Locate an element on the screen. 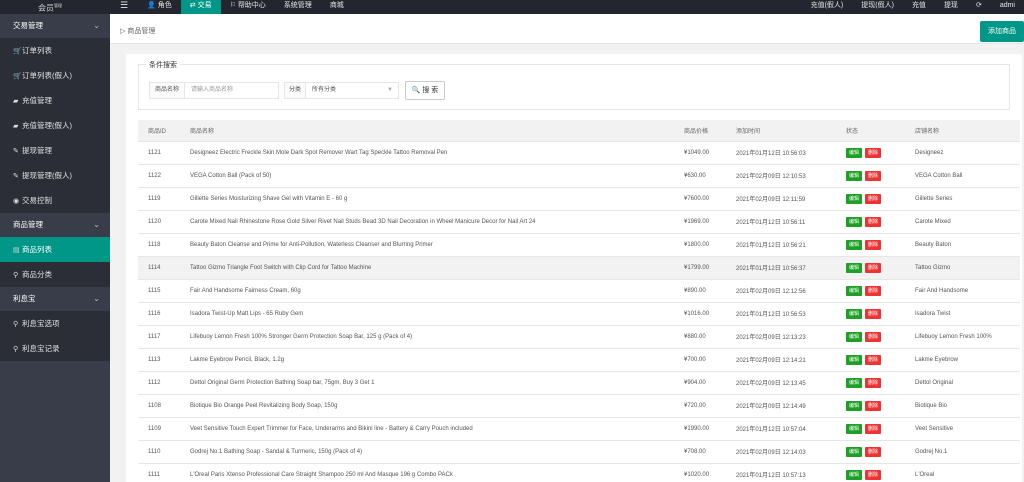 The width and height of the screenshot is (1024, 482). sidebar-group: 交易管理 ⌄ is located at coordinates (55, 26).